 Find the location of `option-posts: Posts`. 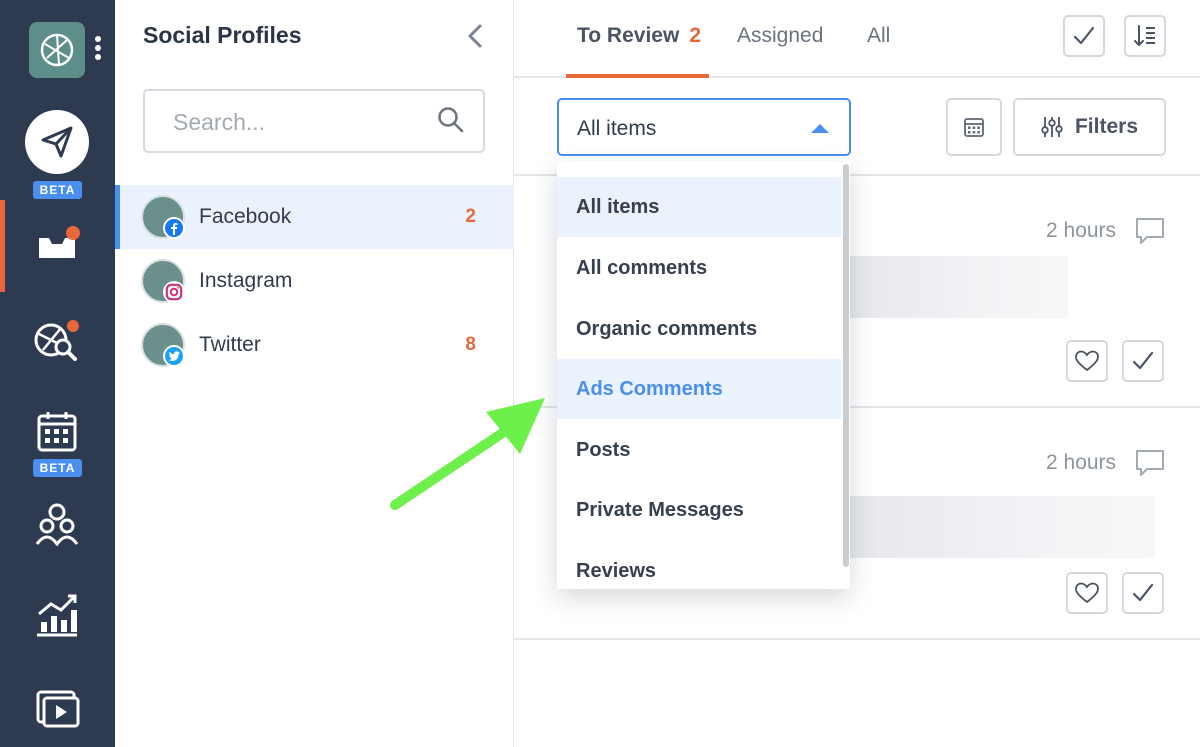

option-posts: Posts is located at coordinates (699, 450).